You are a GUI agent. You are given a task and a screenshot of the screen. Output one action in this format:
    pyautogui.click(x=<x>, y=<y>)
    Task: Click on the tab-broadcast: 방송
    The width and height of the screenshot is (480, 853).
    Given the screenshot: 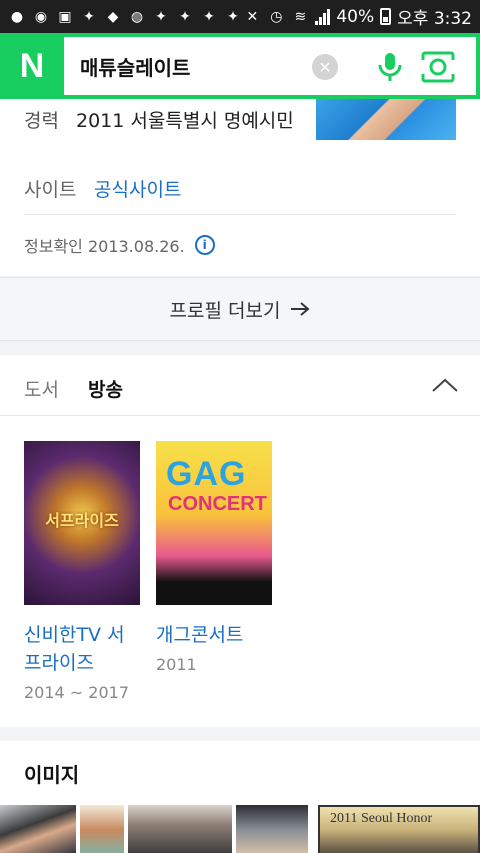 What is the action you would take?
    pyautogui.click(x=105, y=388)
    